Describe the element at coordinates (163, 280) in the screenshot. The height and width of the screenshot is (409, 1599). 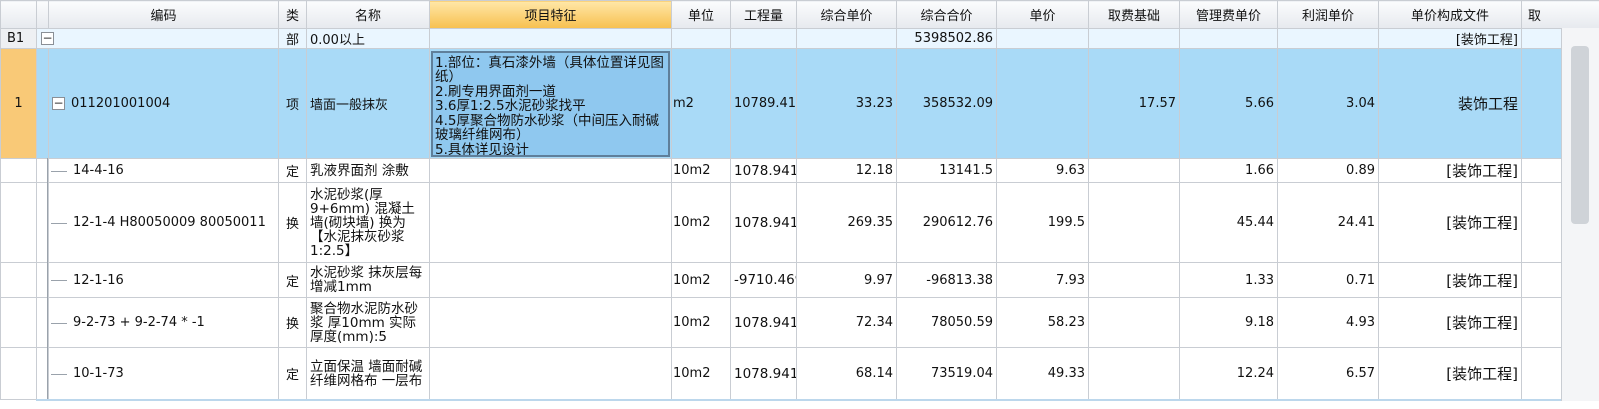
I see `code-cell: 12-1-16` at that location.